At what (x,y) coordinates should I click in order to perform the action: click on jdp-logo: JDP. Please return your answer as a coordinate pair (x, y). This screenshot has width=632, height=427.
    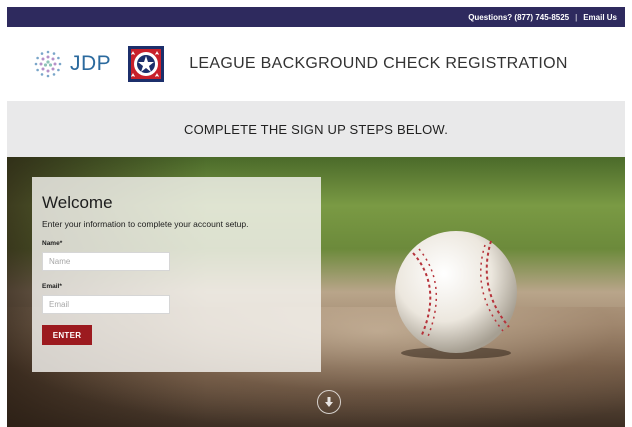
    Looking at the image, I should click on (72, 64).